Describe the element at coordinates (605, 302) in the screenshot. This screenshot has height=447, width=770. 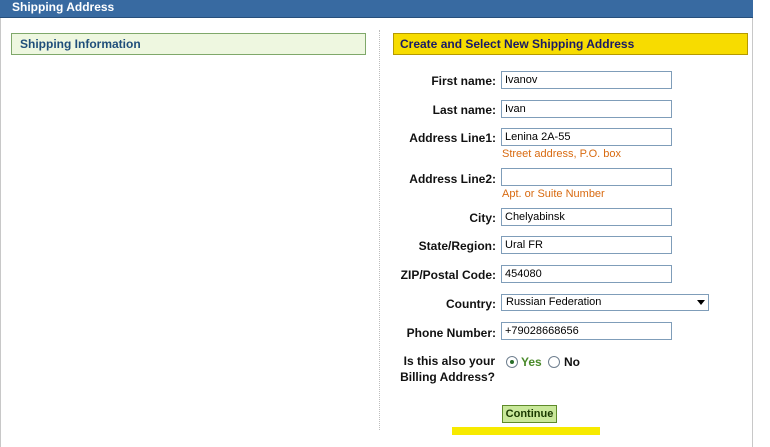
I see `country-select: Russian Federation` at that location.